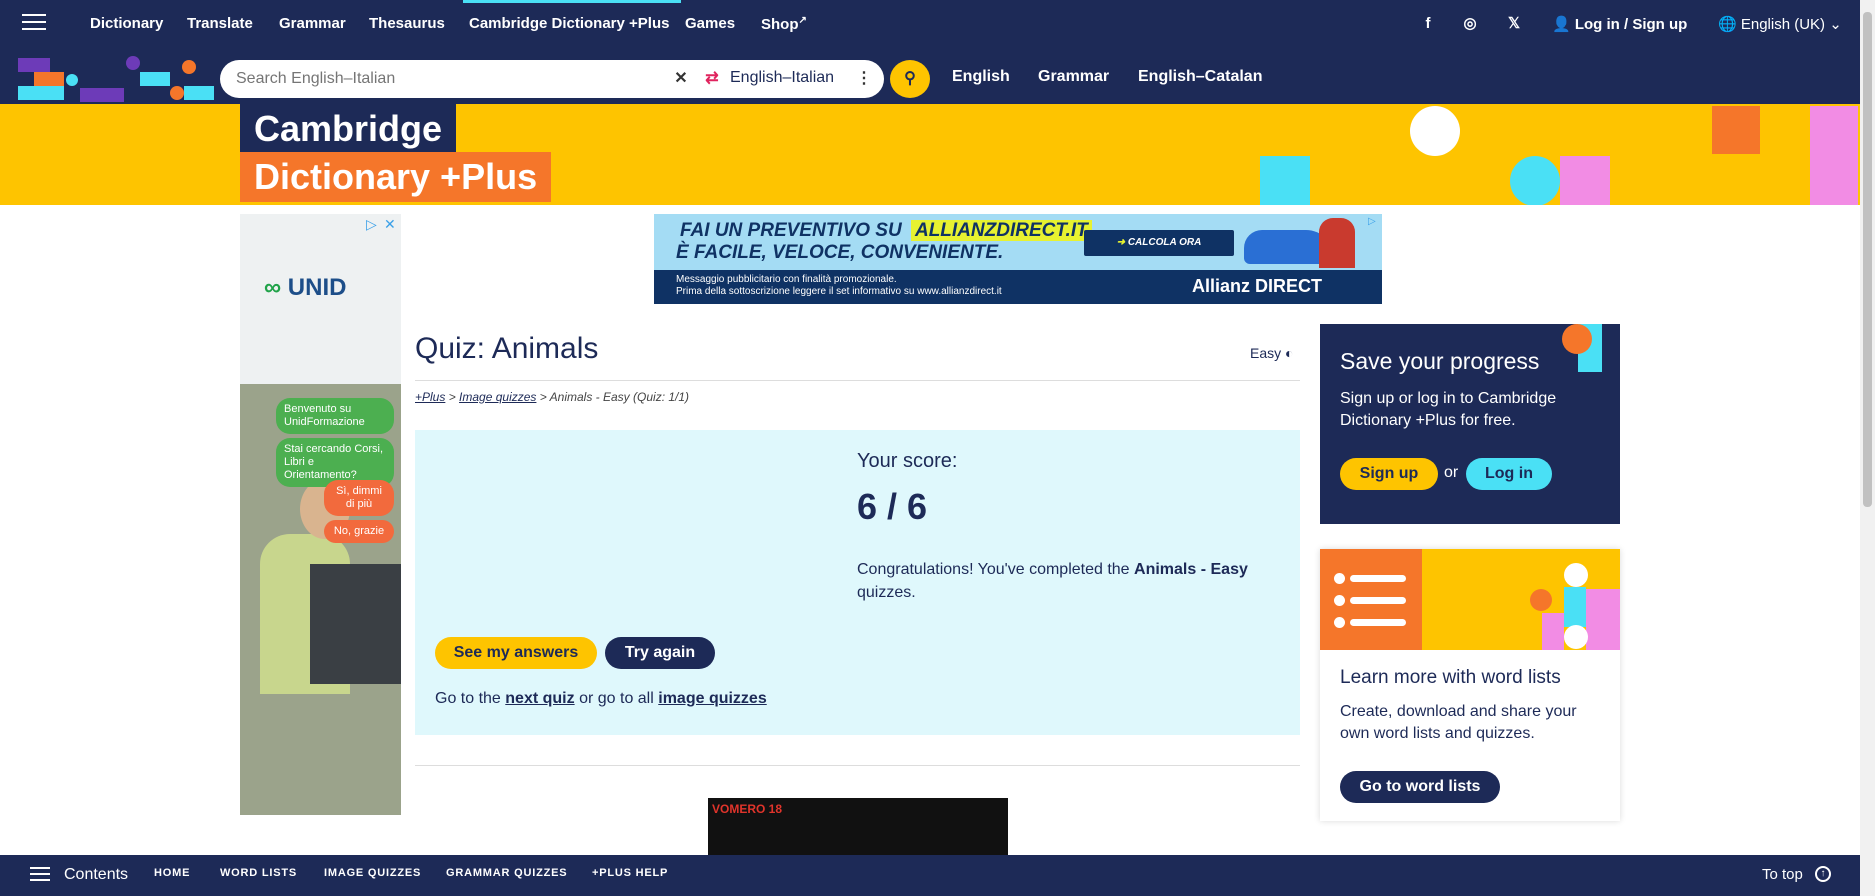  Describe the element at coordinates (892, 506) in the screenshot. I see `score-value: 6 / 6` at that location.